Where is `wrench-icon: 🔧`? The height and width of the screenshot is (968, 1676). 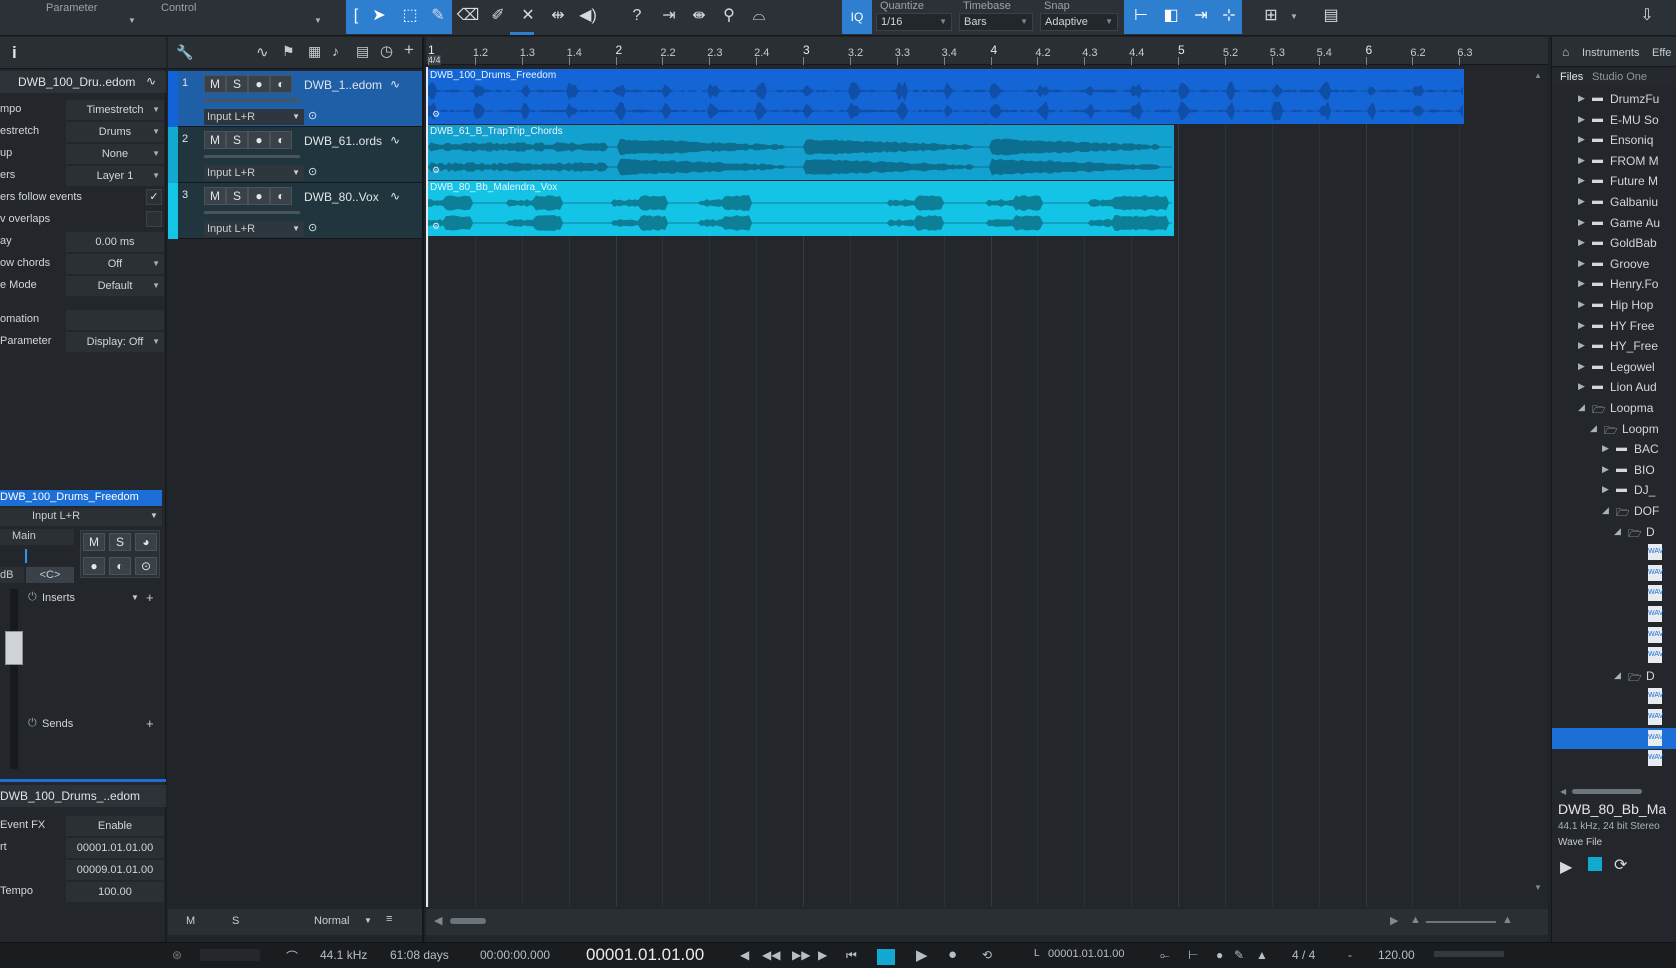
wrench-icon: 🔧 is located at coordinates (184, 52).